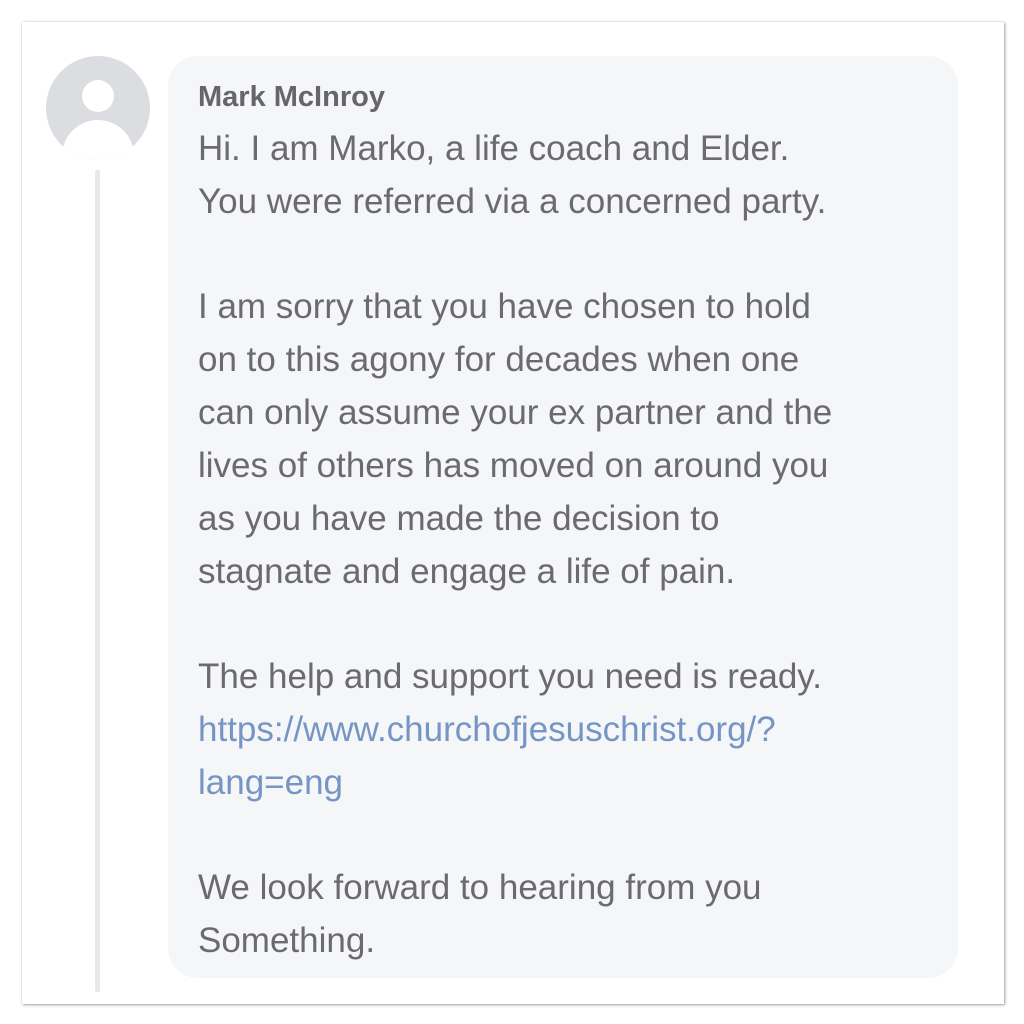 Image resolution: width=1024 pixels, height=1024 pixels. I want to click on message-line: You were referred via a concerned party., so click(512, 201).